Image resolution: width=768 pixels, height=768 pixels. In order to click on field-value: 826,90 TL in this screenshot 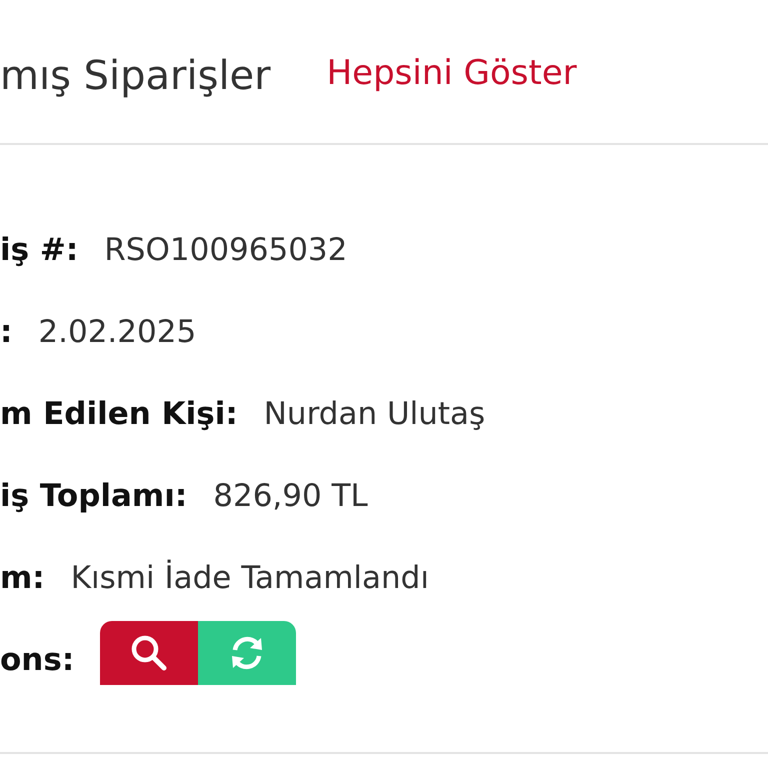, I will do `click(290, 496)`.